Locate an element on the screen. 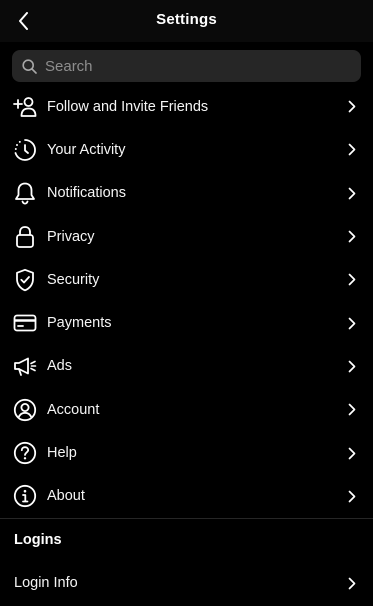 This screenshot has height=606, width=373. menu-item-label: Help is located at coordinates (62, 453).